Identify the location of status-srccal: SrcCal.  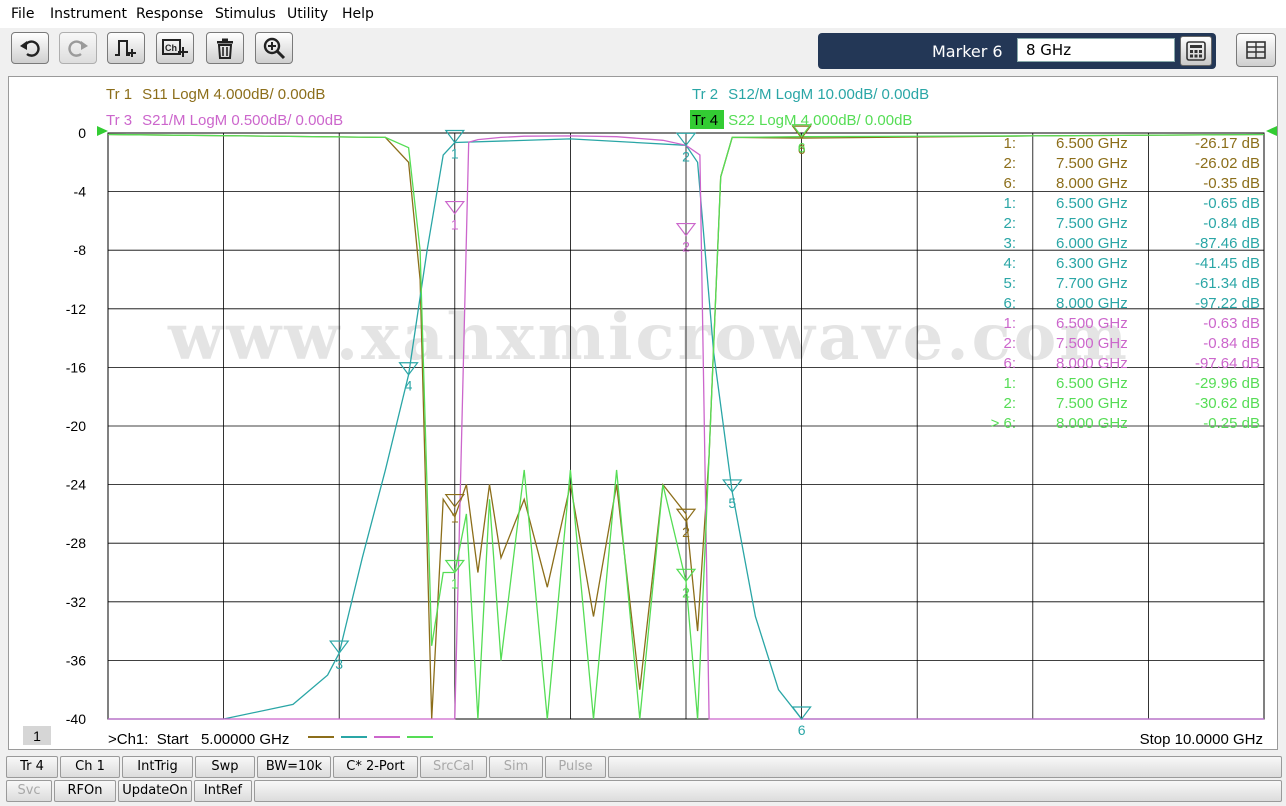
(453, 767).